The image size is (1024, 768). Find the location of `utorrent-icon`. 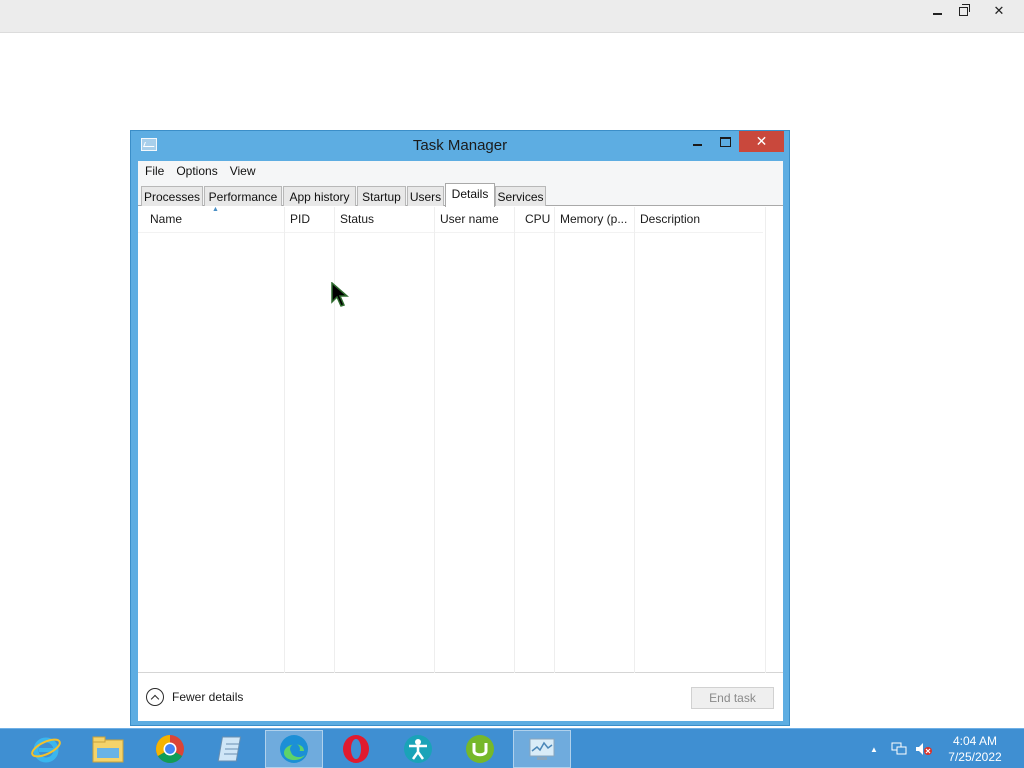

utorrent-icon is located at coordinates (480, 749).